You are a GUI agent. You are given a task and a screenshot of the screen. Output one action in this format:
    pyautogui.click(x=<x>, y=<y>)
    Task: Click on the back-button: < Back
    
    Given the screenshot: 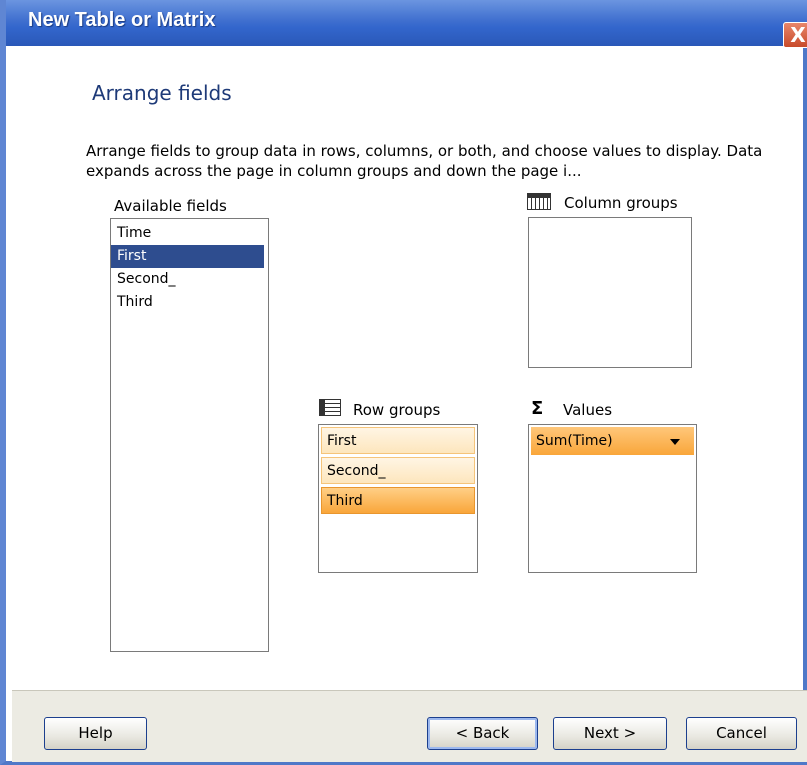 What is the action you would take?
    pyautogui.click(x=482, y=733)
    